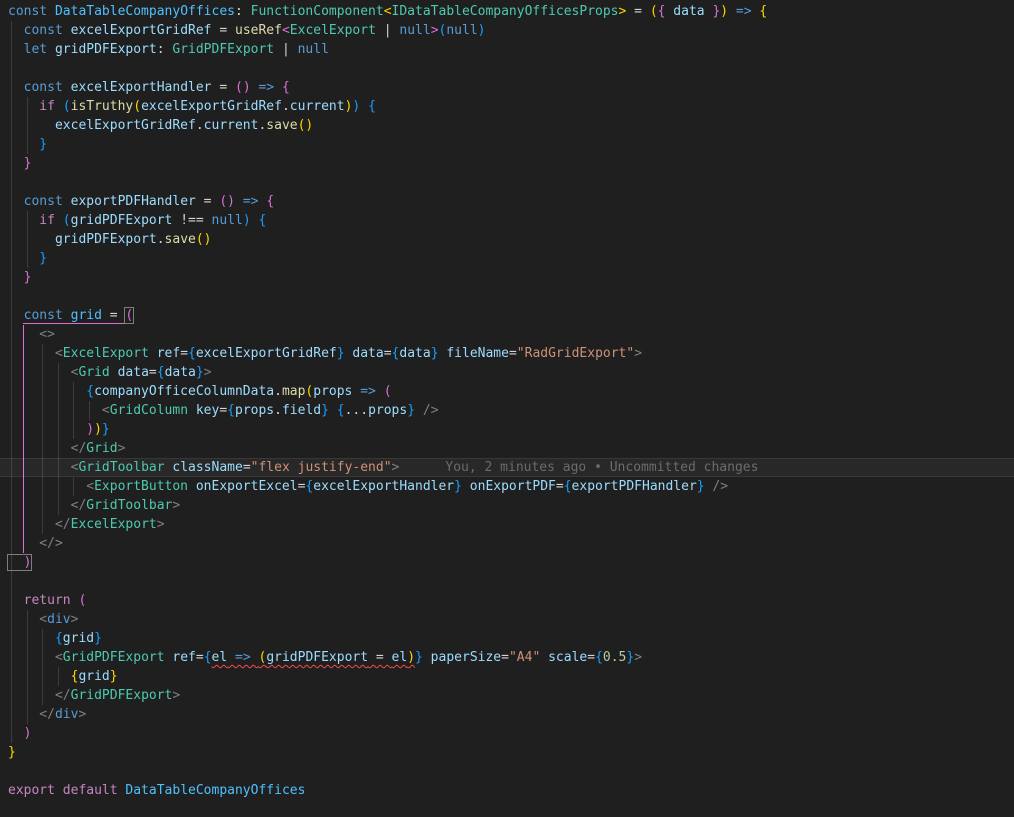  What do you see at coordinates (242, 11) in the screenshot?
I see `code-token: :` at bounding box center [242, 11].